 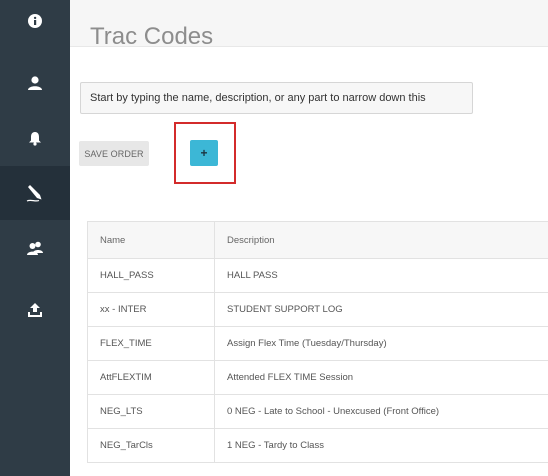 What do you see at coordinates (114, 153) in the screenshot?
I see `save-order-button: SAVE ORDER` at bounding box center [114, 153].